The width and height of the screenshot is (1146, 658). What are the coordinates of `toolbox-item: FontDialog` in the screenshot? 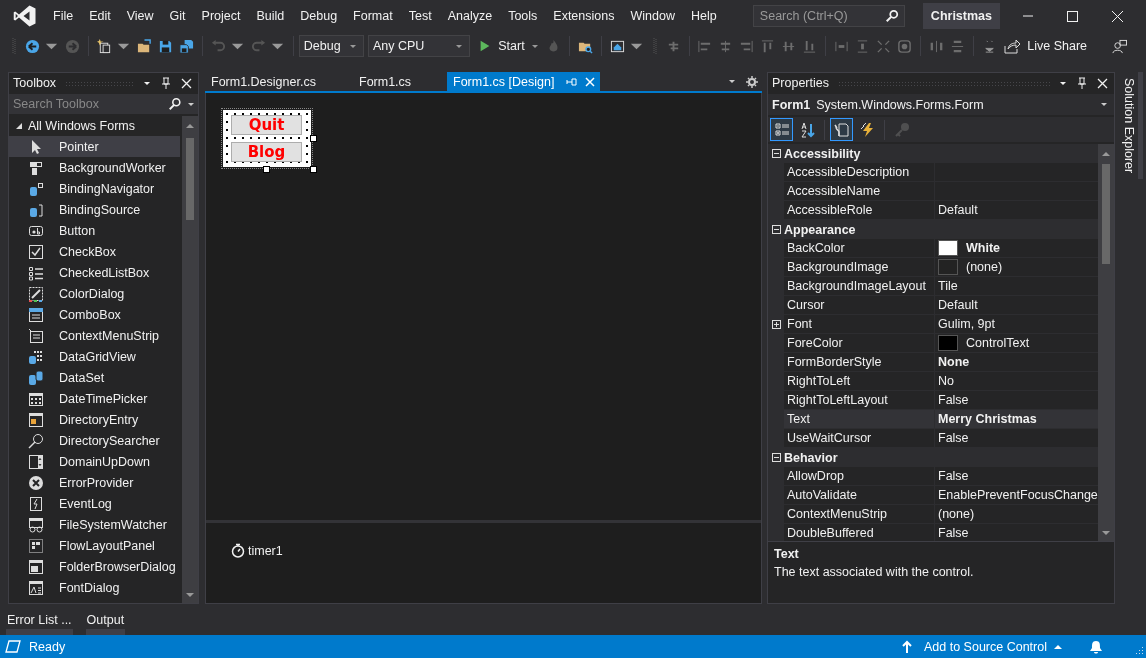 It's located at (94, 587).